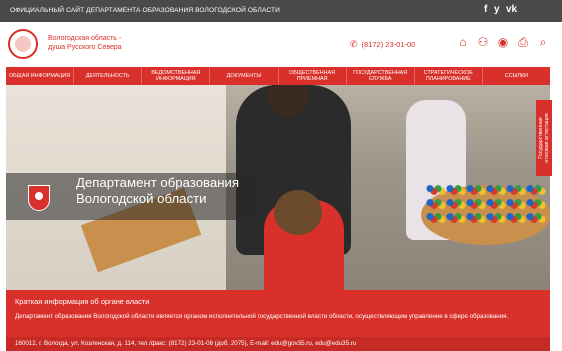 The image size is (562, 351). I want to click on nav-item-general: ОБЩАЯ ИНФОРМАЦИЯ, so click(40, 76).